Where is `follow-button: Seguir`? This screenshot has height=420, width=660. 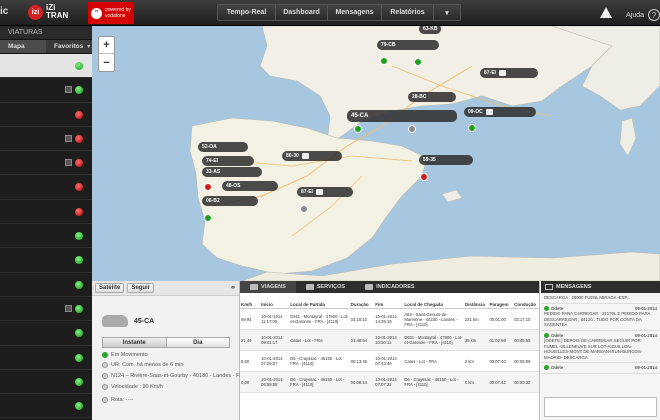 follow-button: Seguir is located at coordinates (141, 288).